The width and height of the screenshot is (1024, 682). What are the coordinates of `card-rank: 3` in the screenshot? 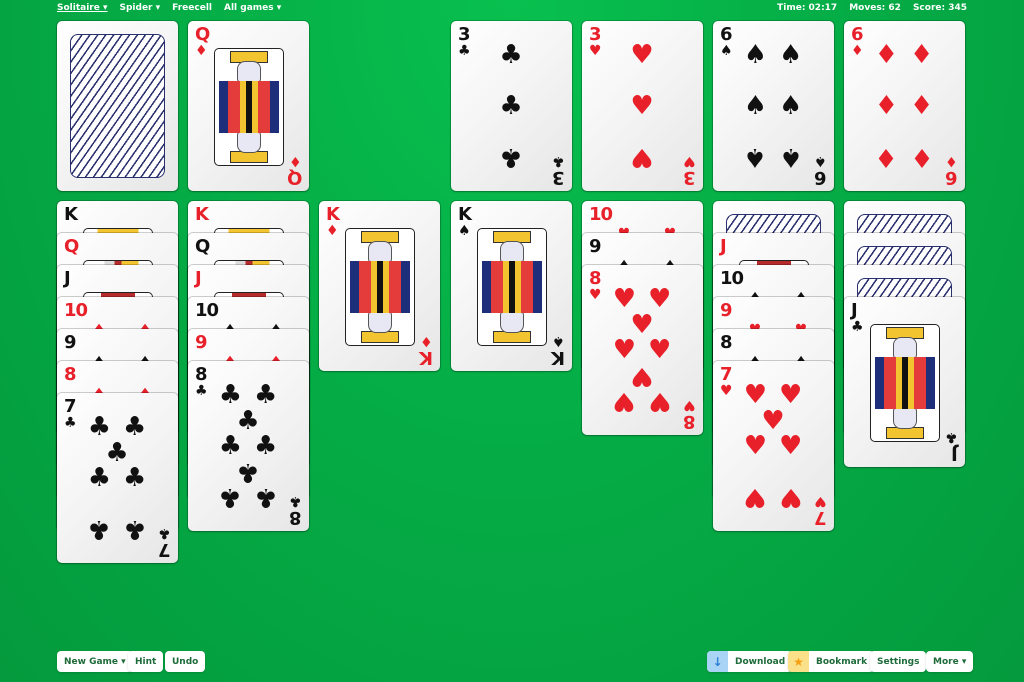 It's located at (595, 34).